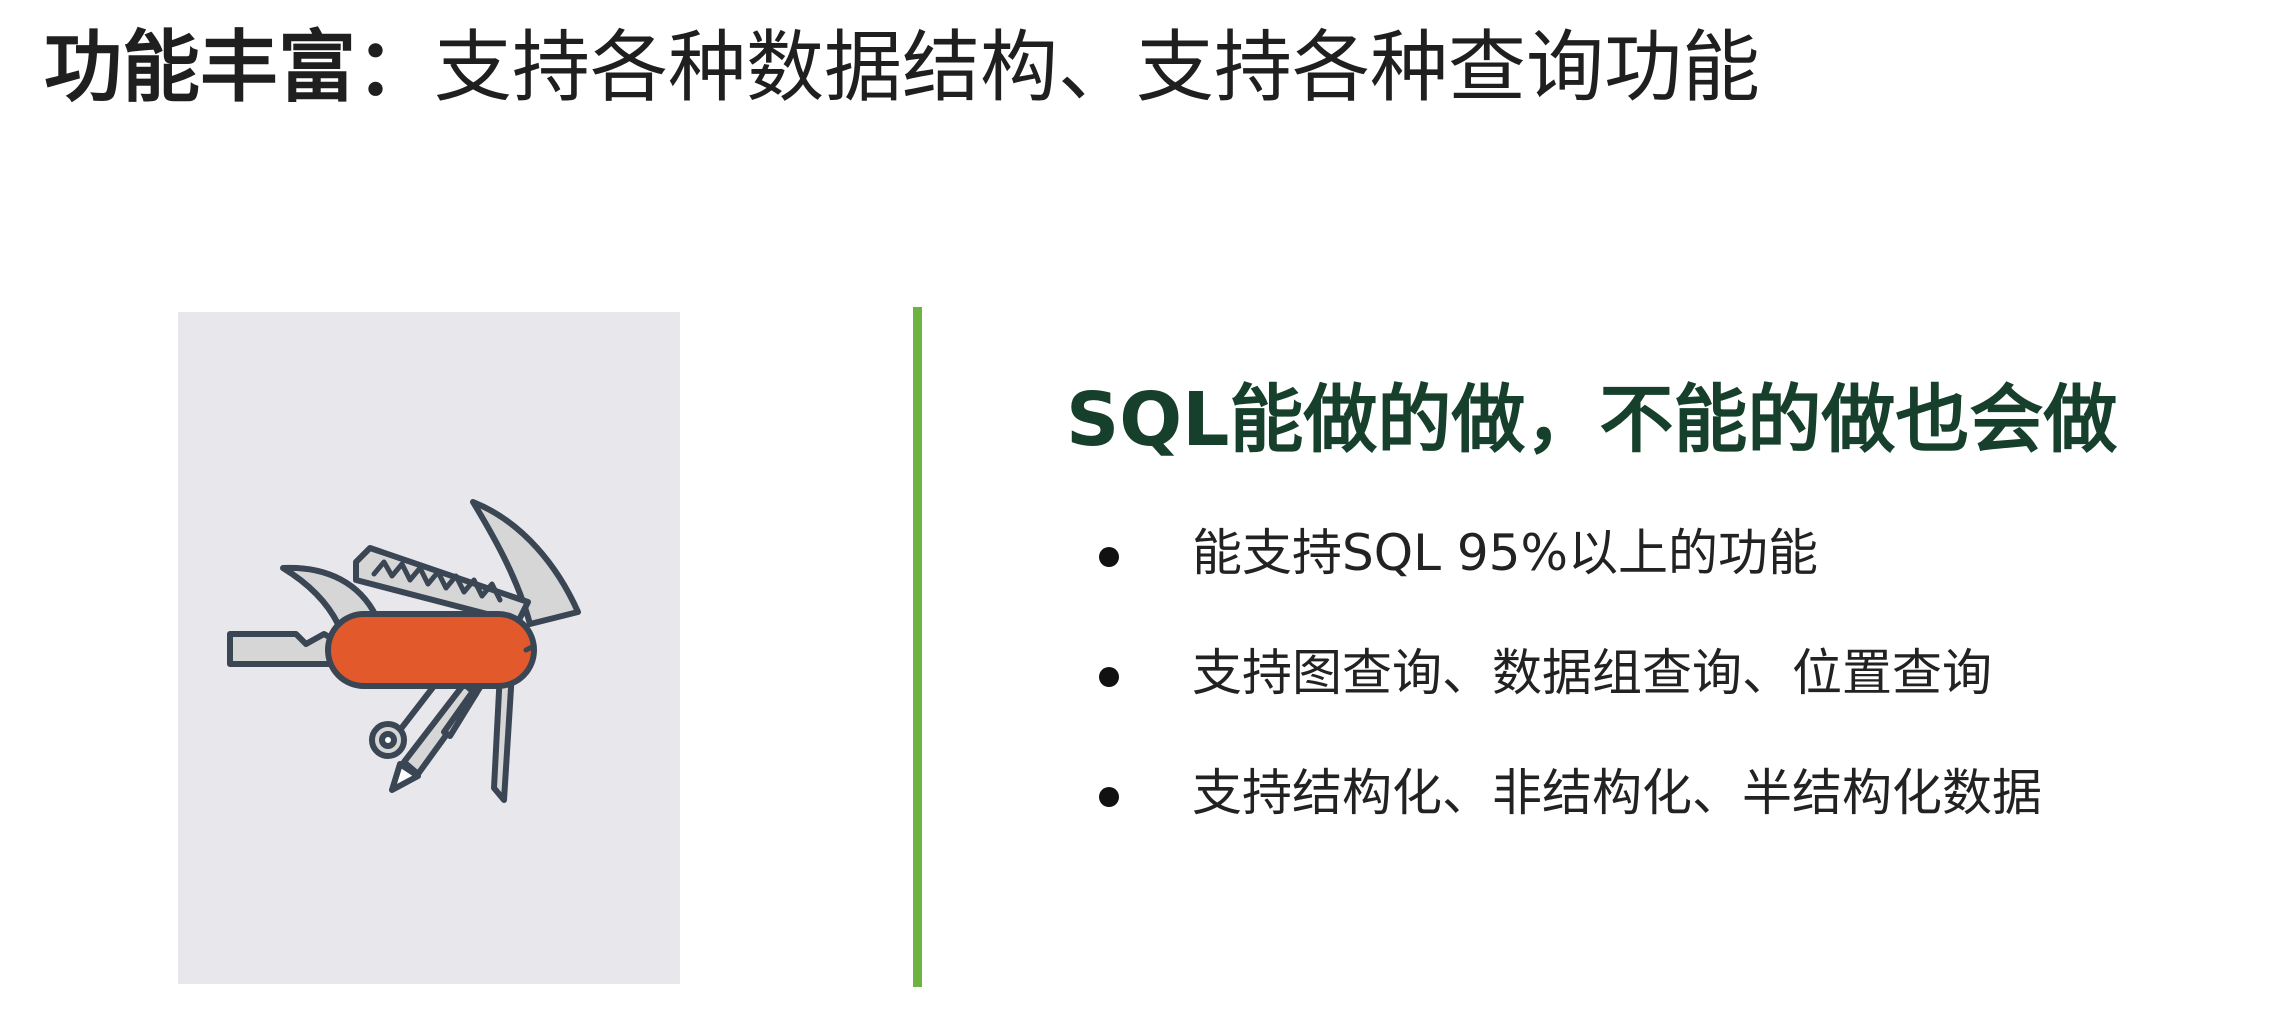 Image resolution: width=2270 pixels, height=1012 pixels. Describe the element at coordinates (917, 647) in the screenshot. I see `vertical-divider` at that location.